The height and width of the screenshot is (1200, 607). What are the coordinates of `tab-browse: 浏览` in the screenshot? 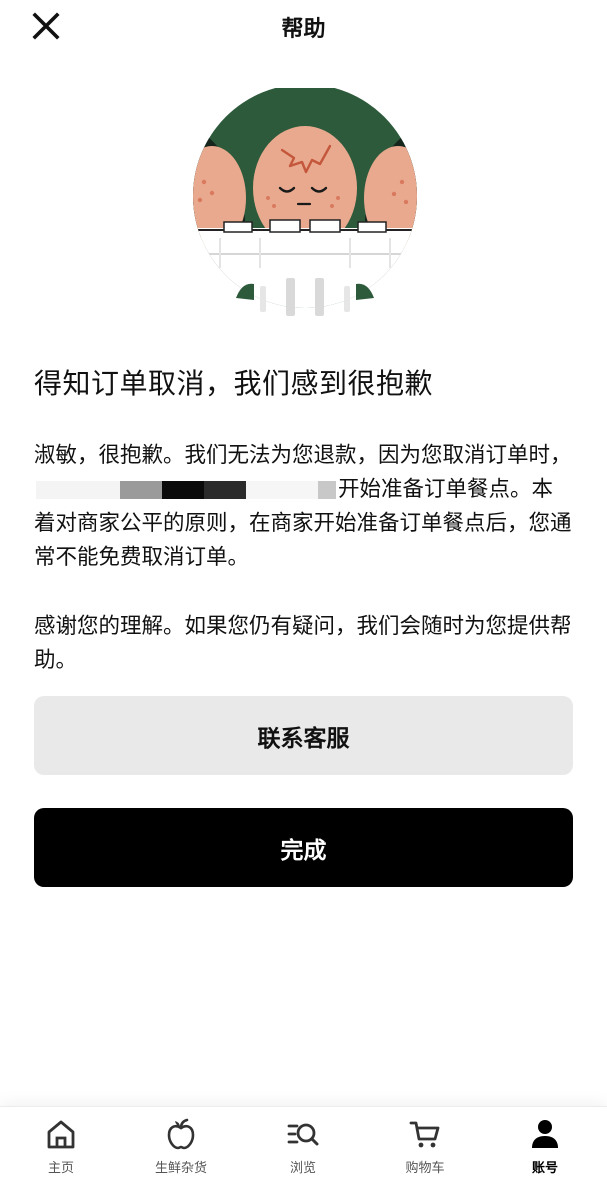 It's located at (303, 1152).